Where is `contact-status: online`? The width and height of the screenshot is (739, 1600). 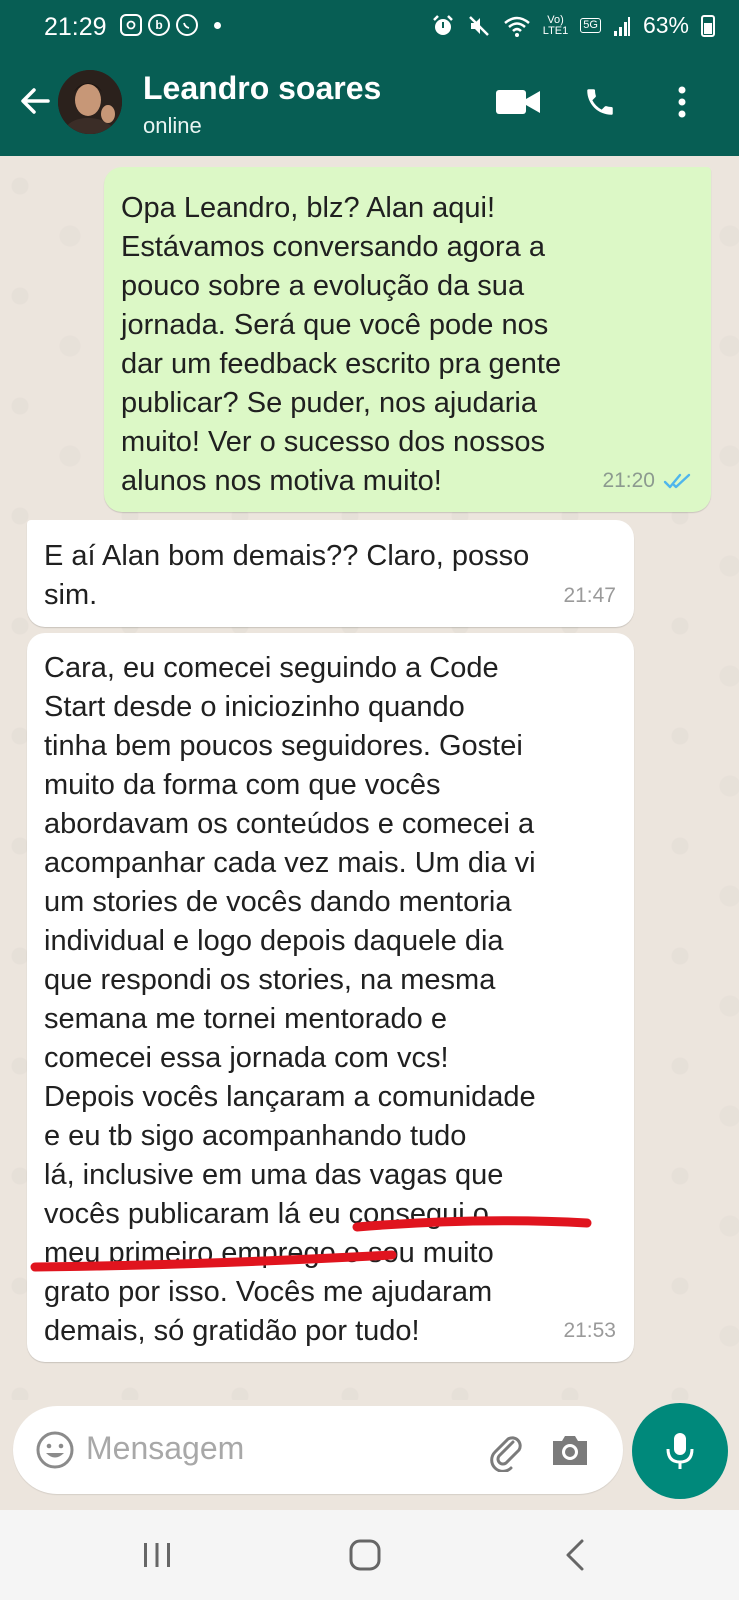
contact-status: online is located at coordinates (172, 125).